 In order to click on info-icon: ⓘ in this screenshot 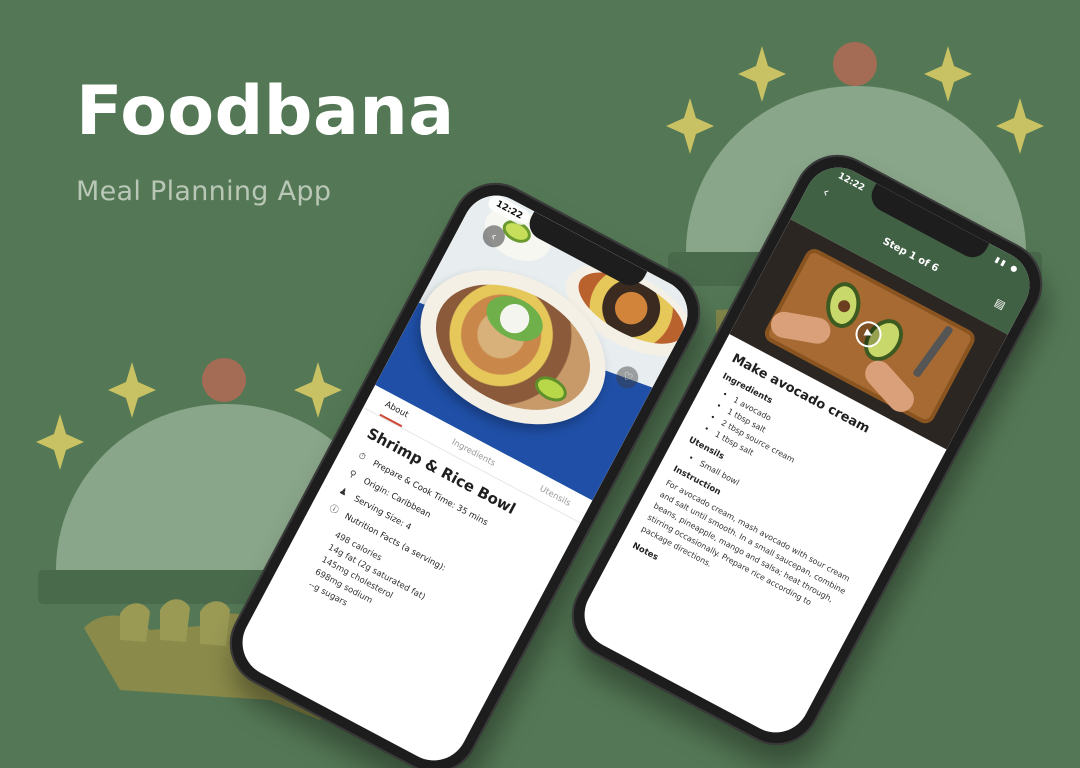, I will do `click(333, 510)`.